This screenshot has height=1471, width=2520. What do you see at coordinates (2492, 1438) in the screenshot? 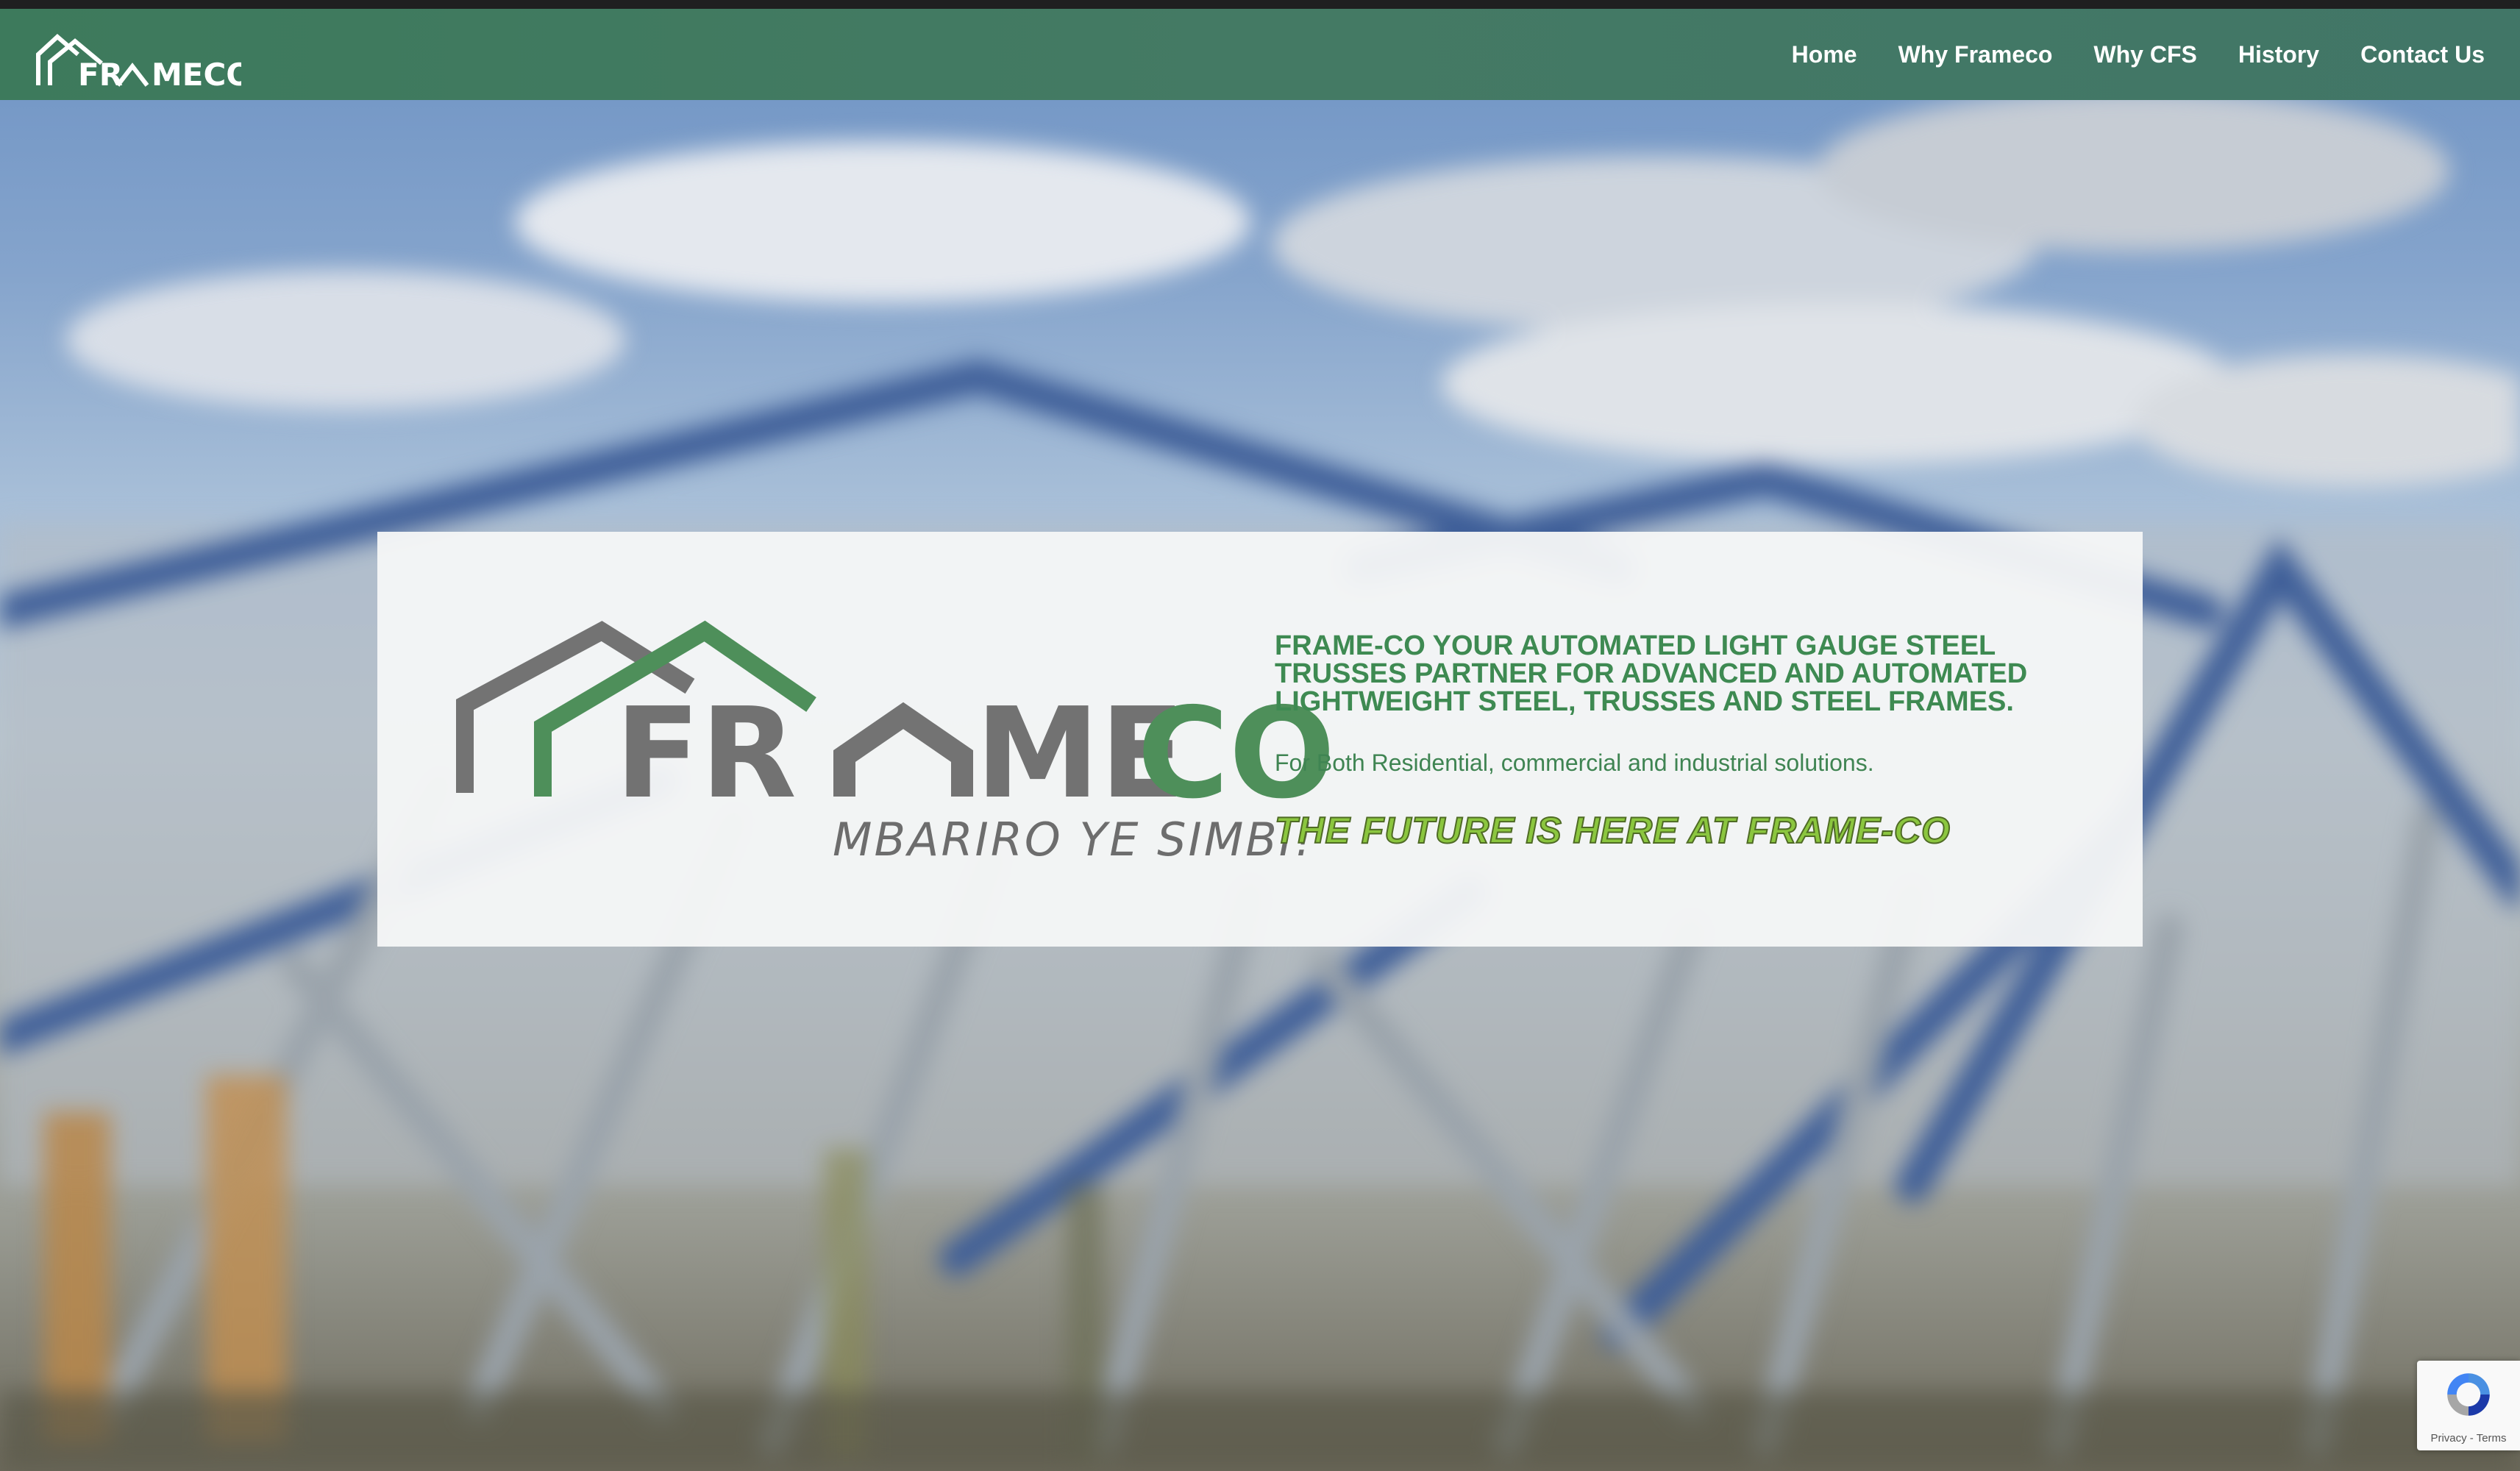
I see `recaptcha-terms-link: Terms` at bounding box center [2492, 1438].